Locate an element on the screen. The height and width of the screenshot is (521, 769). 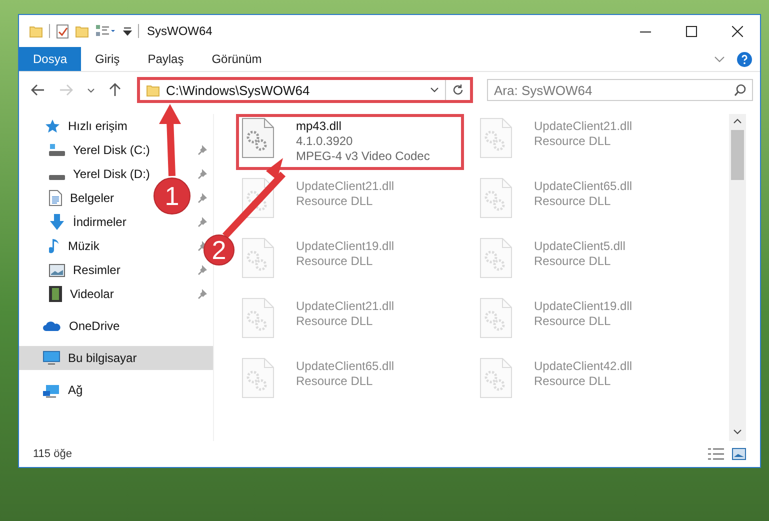
search-field: Ara: SysWOW64 is located at coordinates (620, 90).